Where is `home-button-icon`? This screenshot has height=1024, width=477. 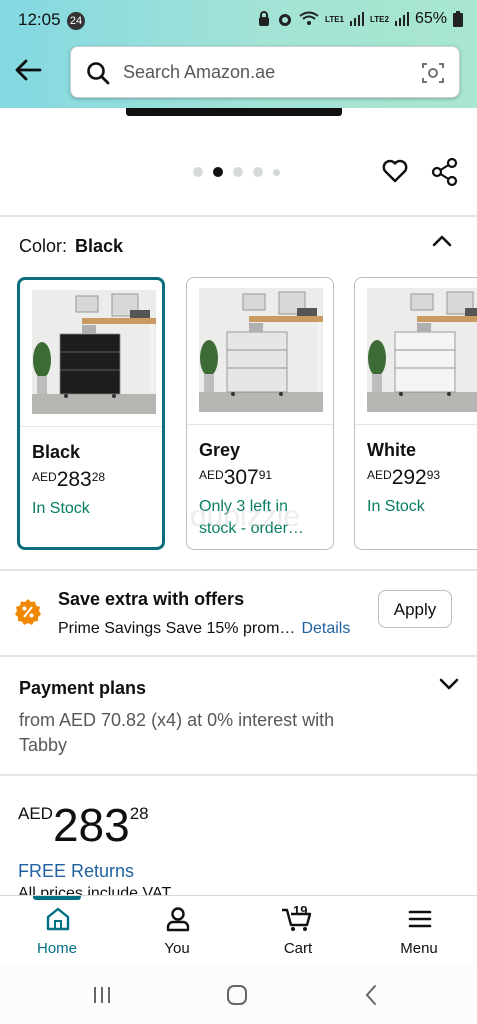 home-button-icon is located at coordinates (237, 995).